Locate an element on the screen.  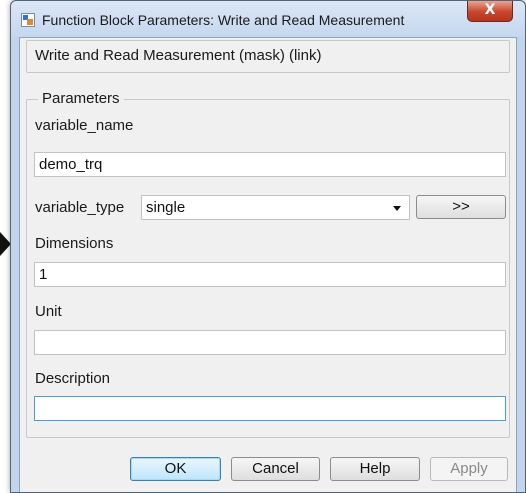
variable-type-label: variable_type is located at coordinates (80, 207).